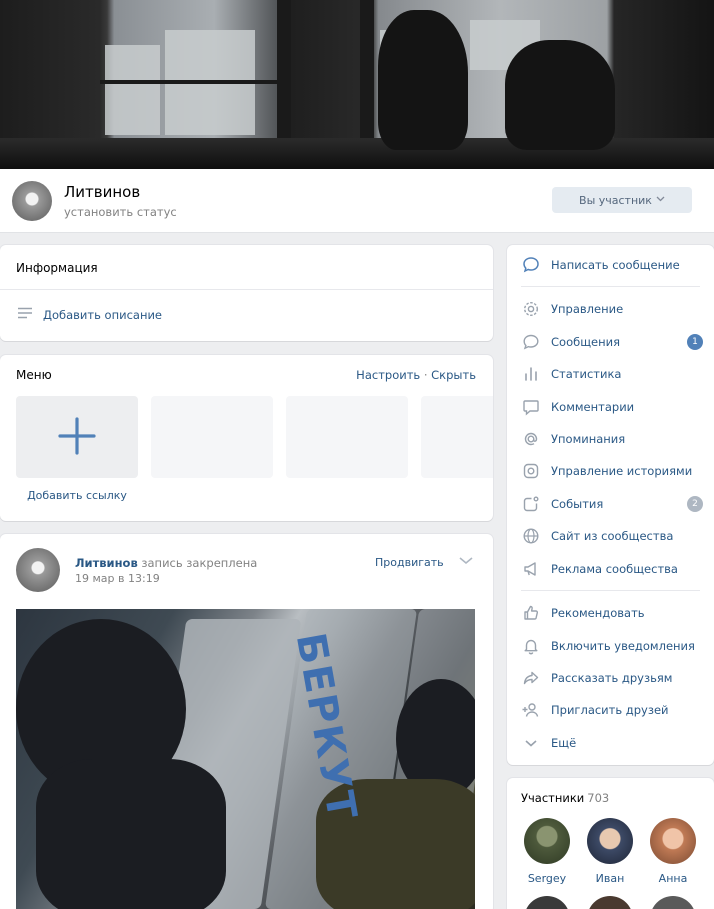 The image size is (714, 909). What do you see at coordinates (120, 212) in the screenshot?
I see `set-status-link: установить статус` at bounding box center [120, 212].